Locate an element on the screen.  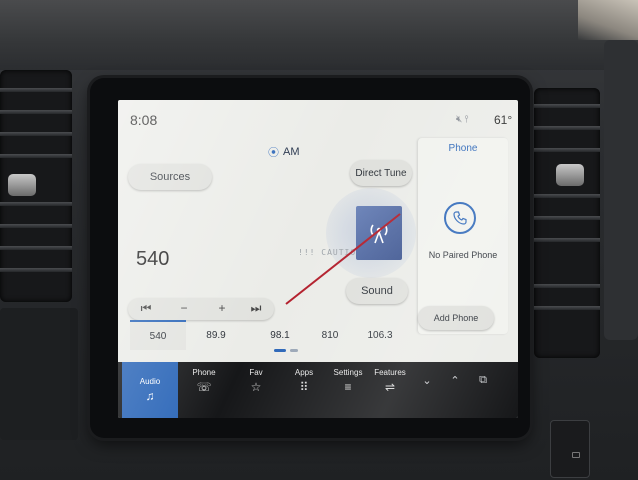
seek-back-icon: ⏮ is located at coordinates (146, 308).